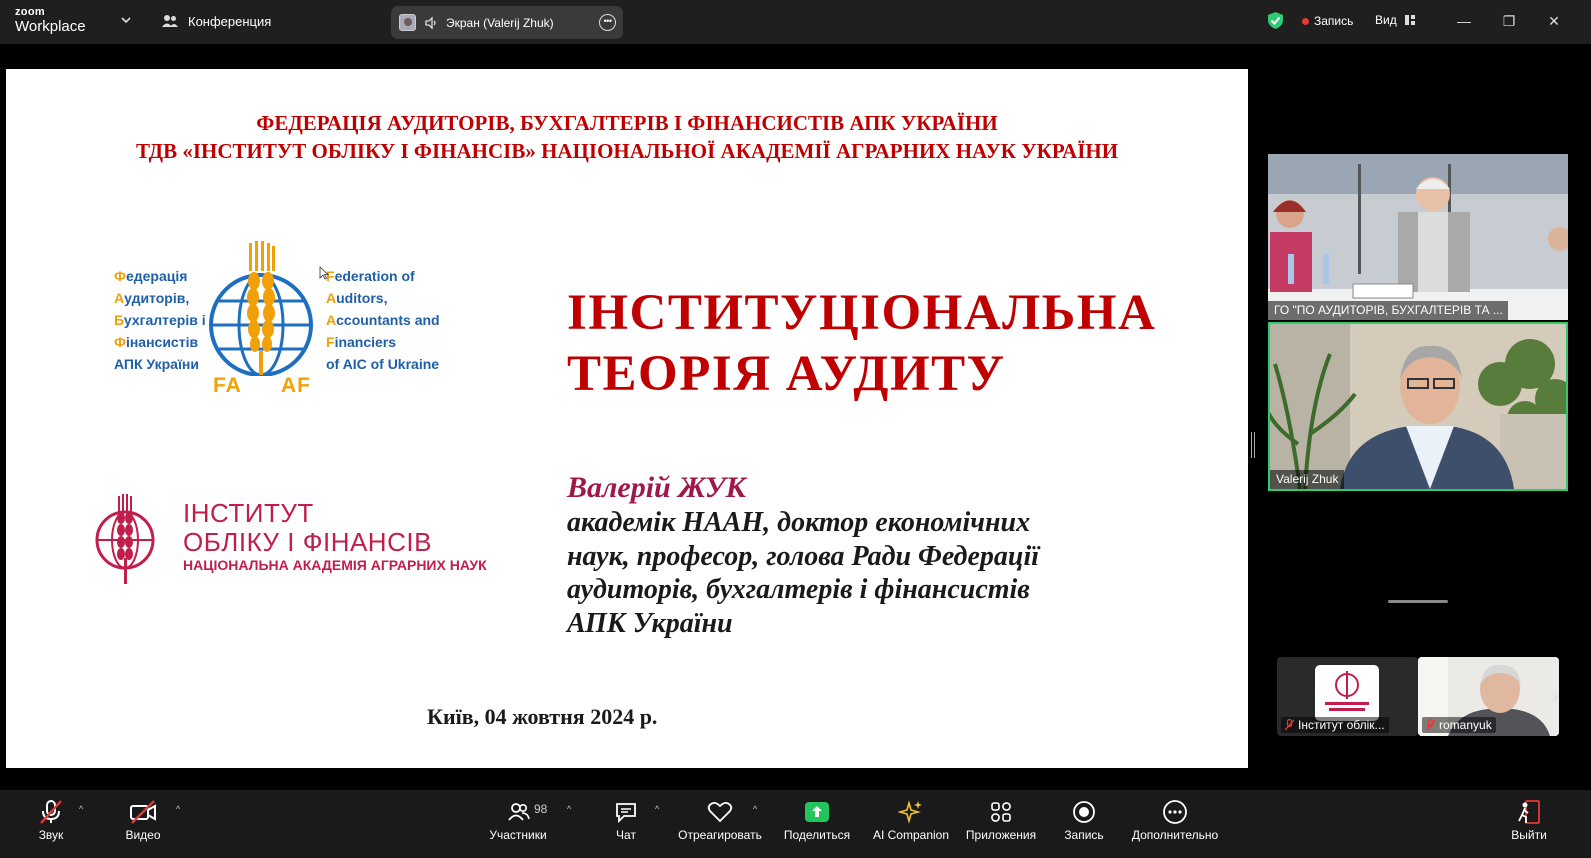 The height and width of the screenshot is (858, 1591). What do you see at coordinates (156, 276) in the screenshot?
I see `faaf-ua-line-text: едерація` at bounding box center [156, 276].